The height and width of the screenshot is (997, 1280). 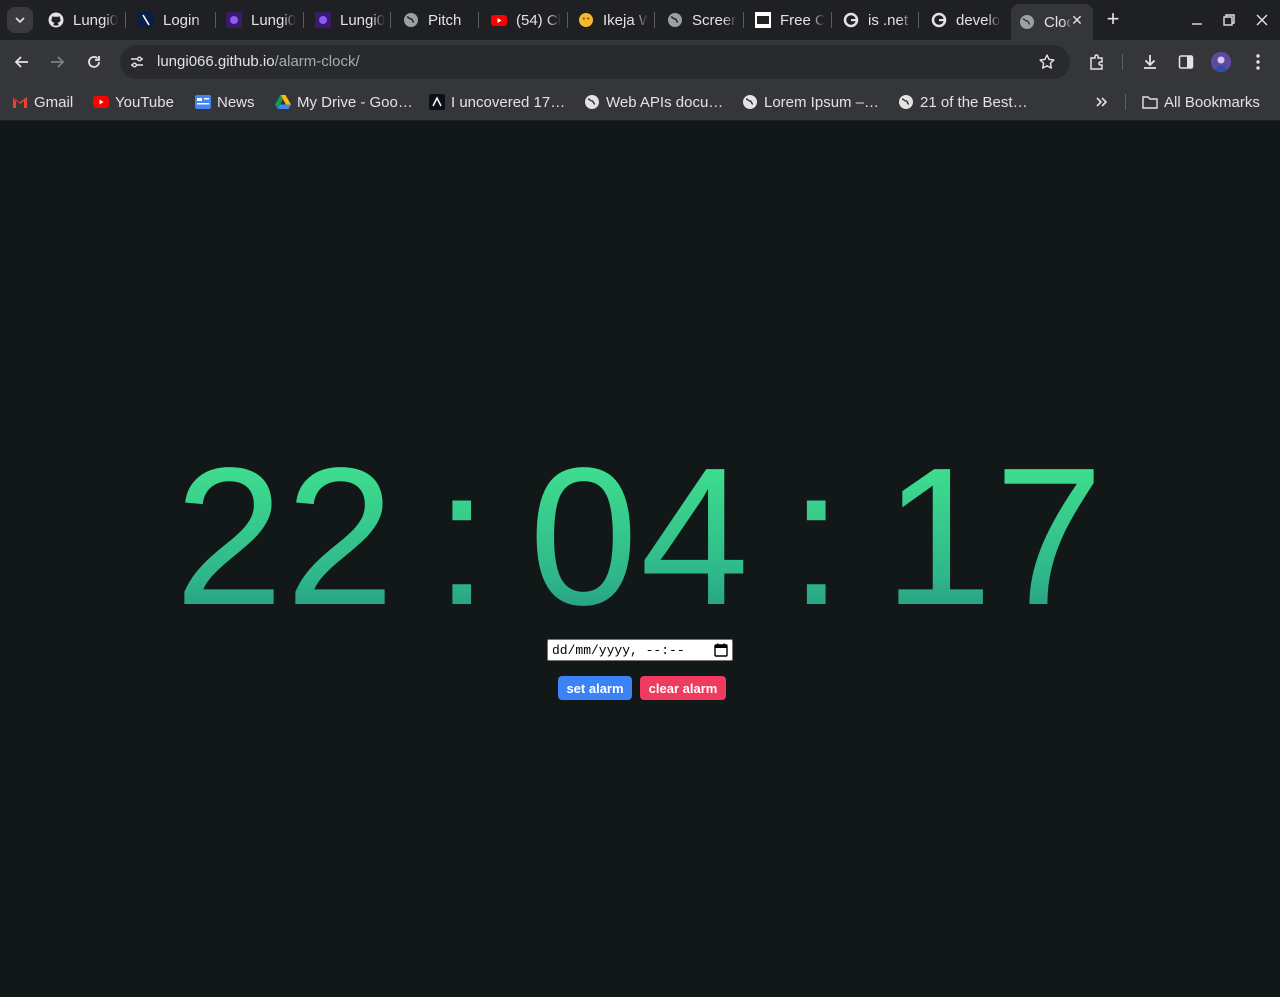 I want to click on tab-label: Login, so click(x=181, y=20).